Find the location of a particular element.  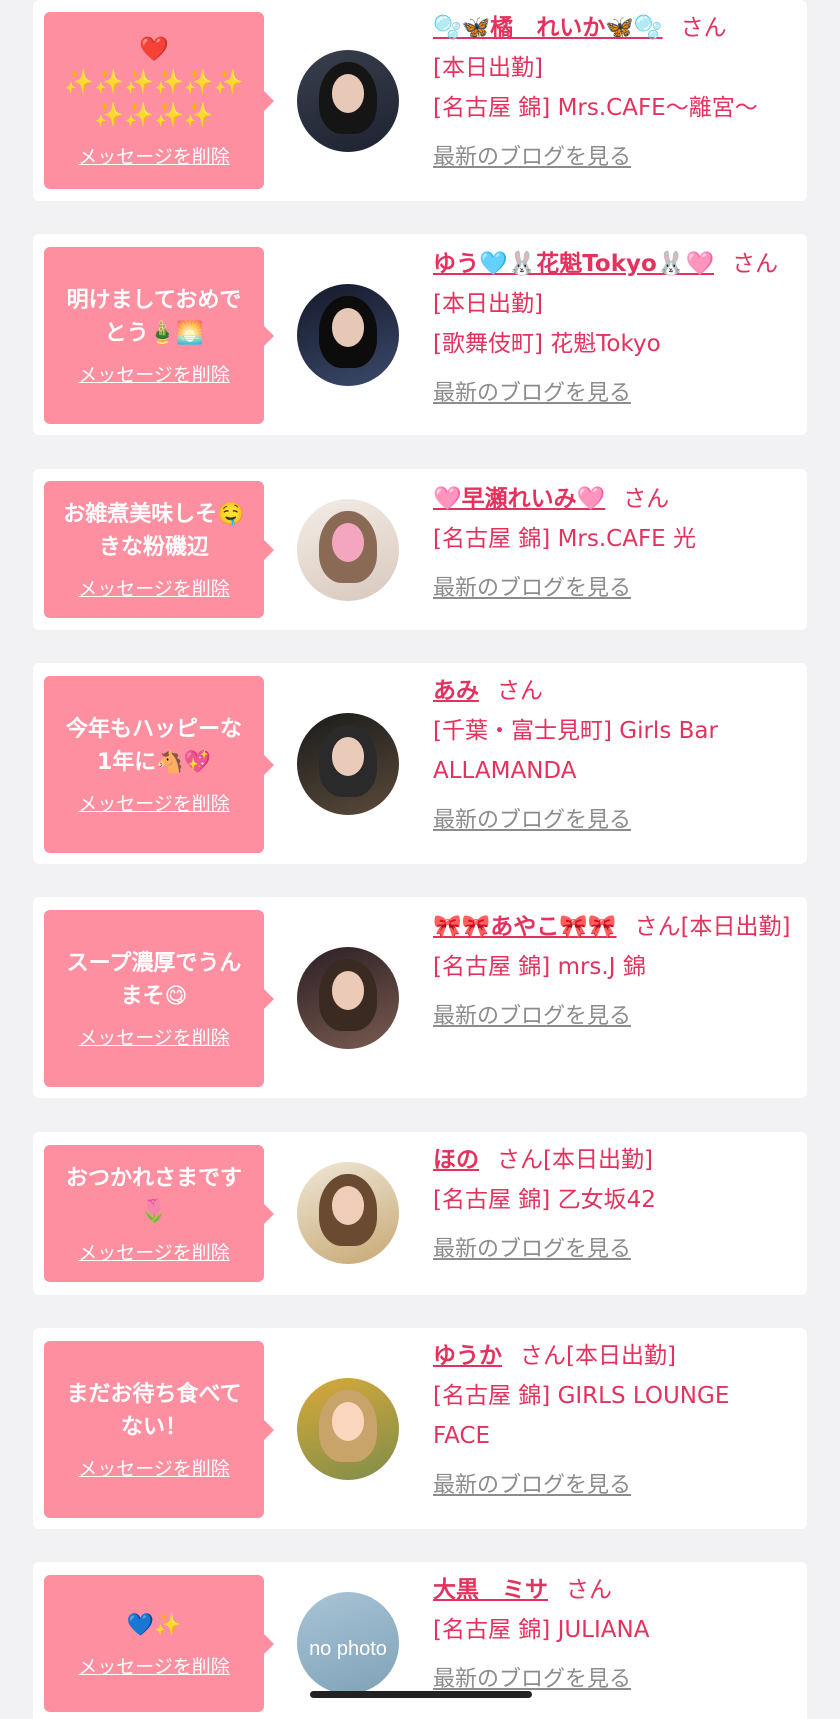

message-bubble: スープ濃厚でうん まそ😋 メッセージを削除 is located at coordinates (159, 998).